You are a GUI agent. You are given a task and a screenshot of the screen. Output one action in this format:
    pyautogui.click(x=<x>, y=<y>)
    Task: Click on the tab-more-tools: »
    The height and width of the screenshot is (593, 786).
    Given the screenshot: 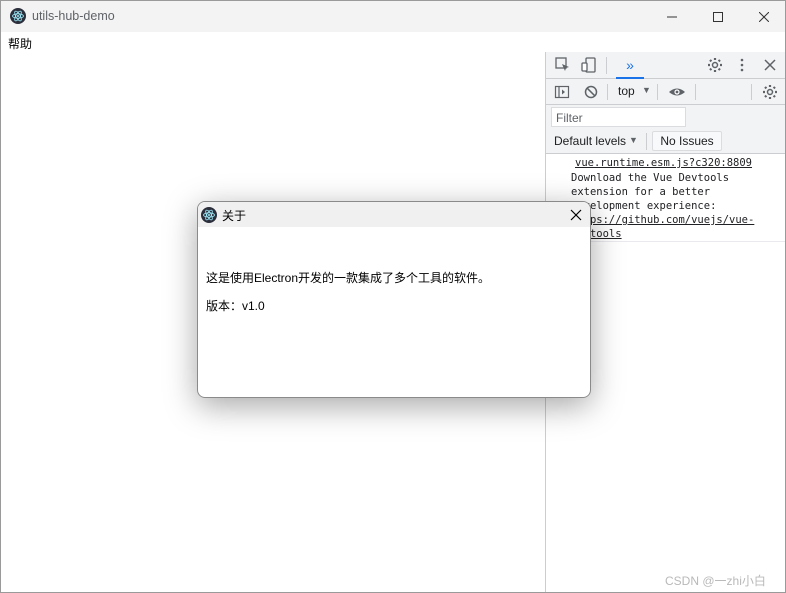 What is the action you would take?
    pyautogui.click(x=630, y=65)
    